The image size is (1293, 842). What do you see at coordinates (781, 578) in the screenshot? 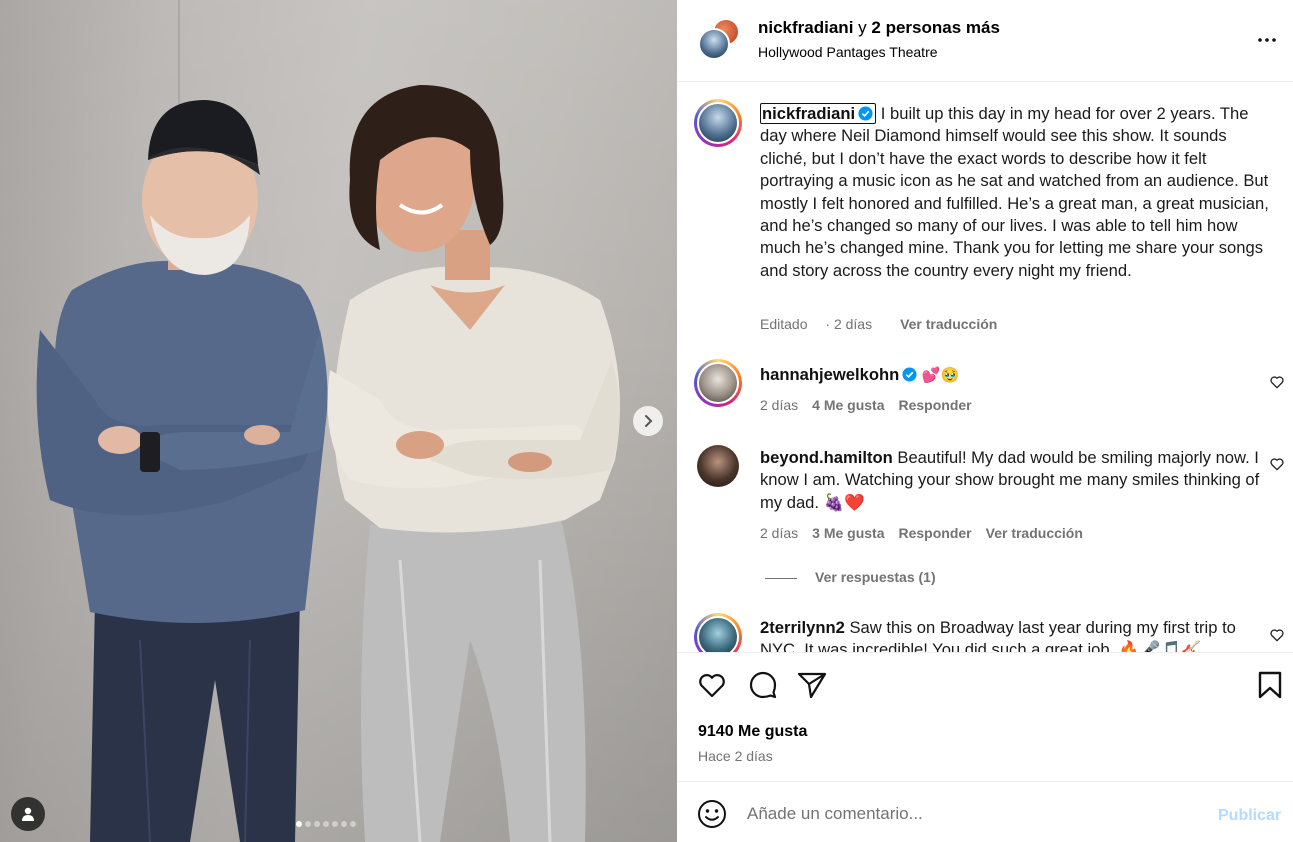
I see `replies-divider` at bounding box center [781, 578].